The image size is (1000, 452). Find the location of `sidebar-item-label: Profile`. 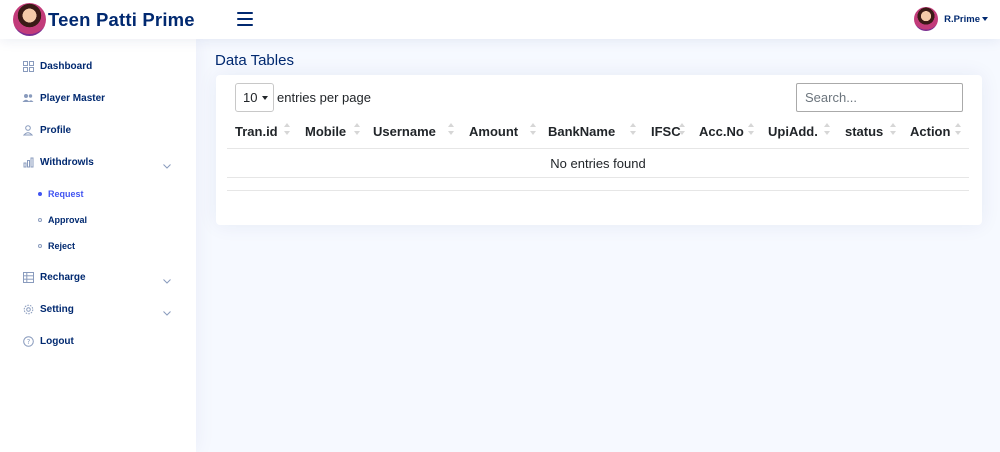

sidebar-item-label: Profile is located at coordinates (56, 130).